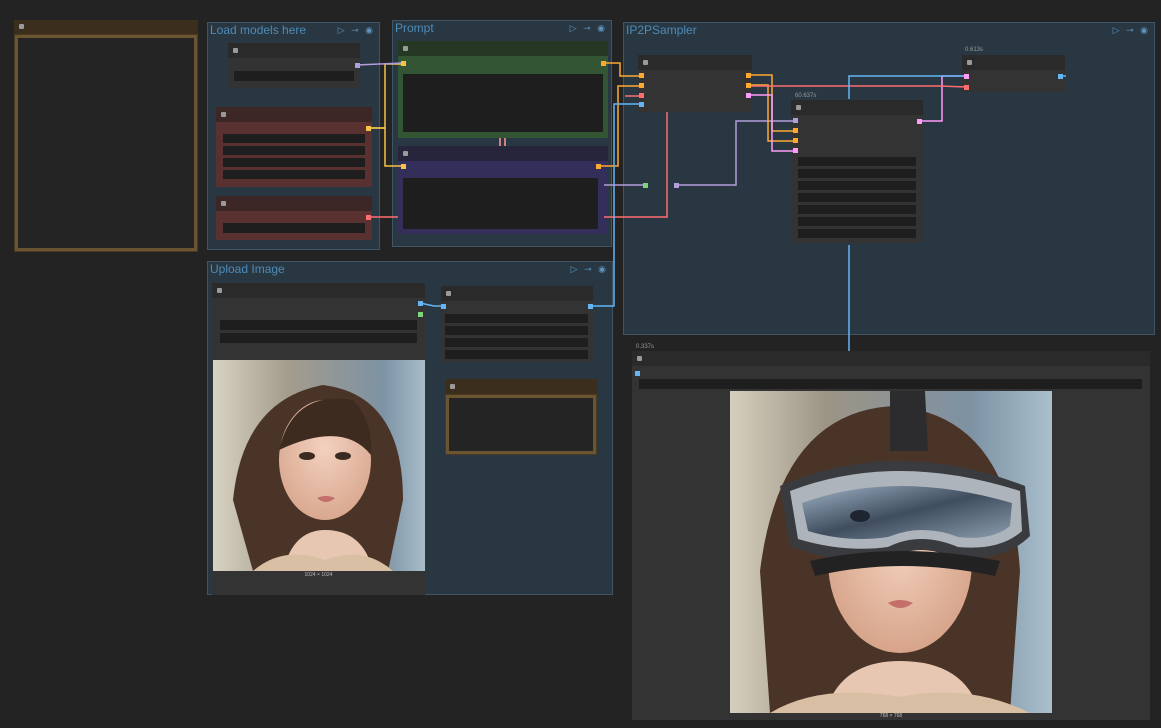 The image size is (1161, 728). I want to click on input-image-size-caption: 1024 × 1024, so click(318, 575).